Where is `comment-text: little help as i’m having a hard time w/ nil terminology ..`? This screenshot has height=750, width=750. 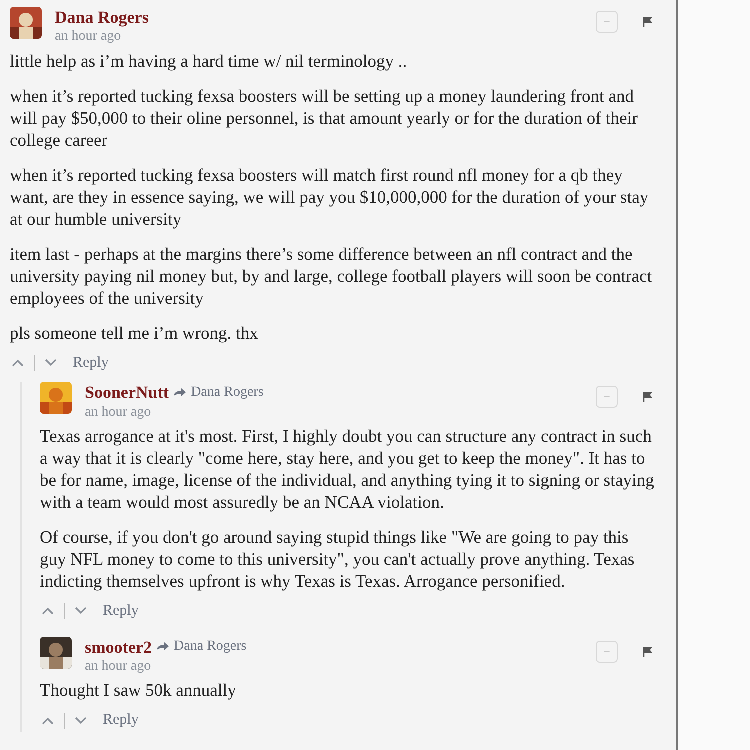
comment-text: little help as i’m having a hard time w/ nil terminology .. is located at coordinates (209, 61).